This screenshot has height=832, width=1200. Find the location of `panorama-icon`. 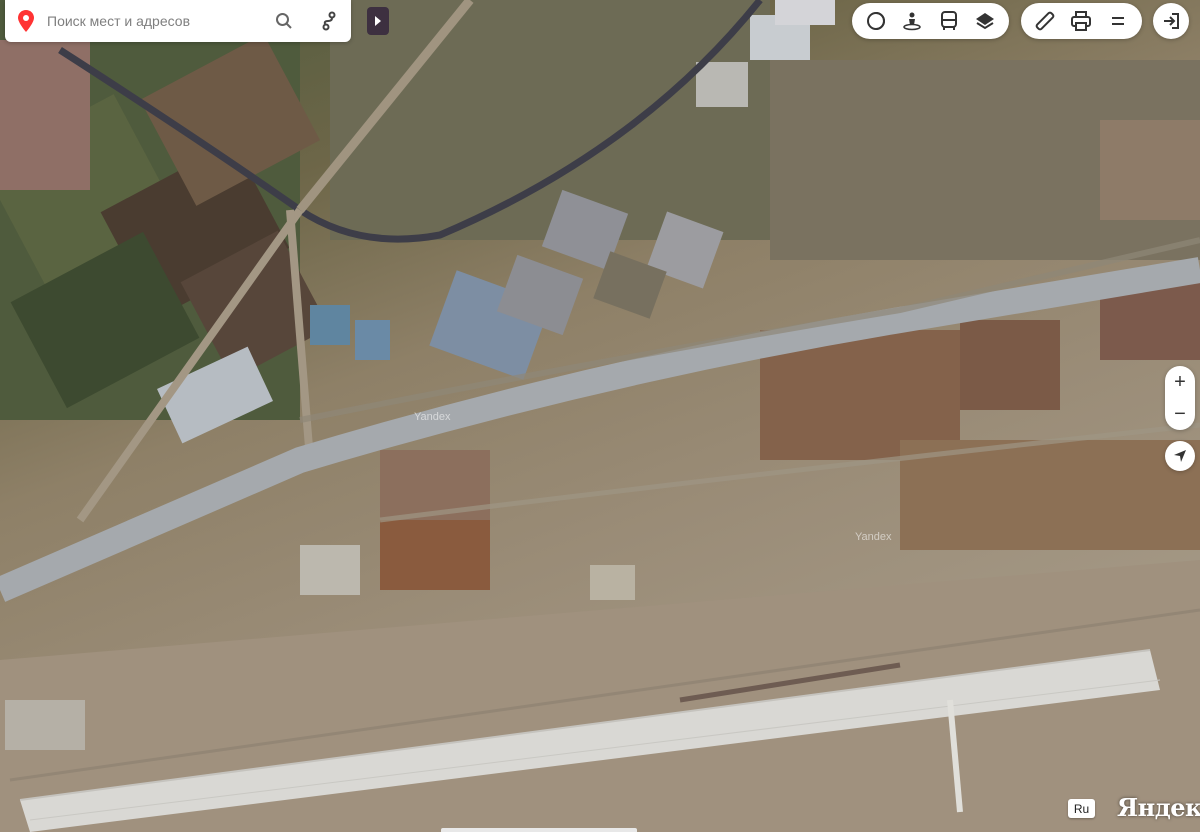

panorama-icon is located at coordinates (876, 21).